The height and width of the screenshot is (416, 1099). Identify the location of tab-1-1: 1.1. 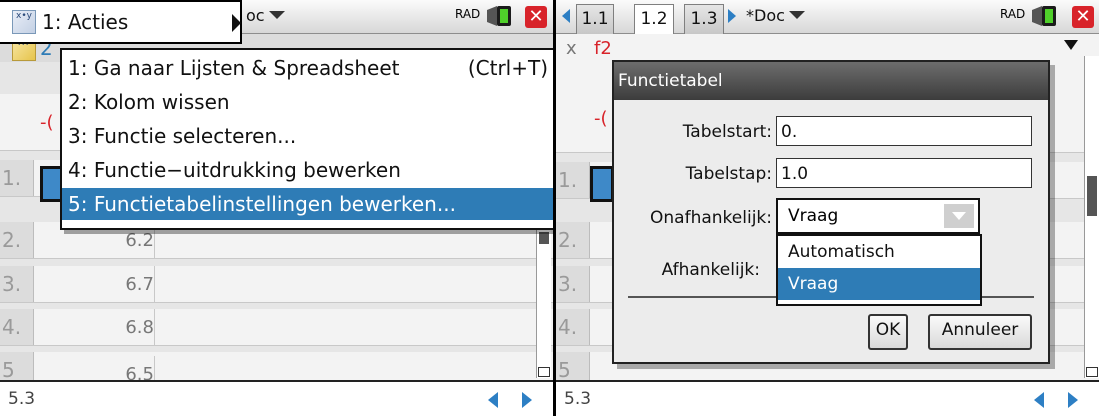
(595, 19).